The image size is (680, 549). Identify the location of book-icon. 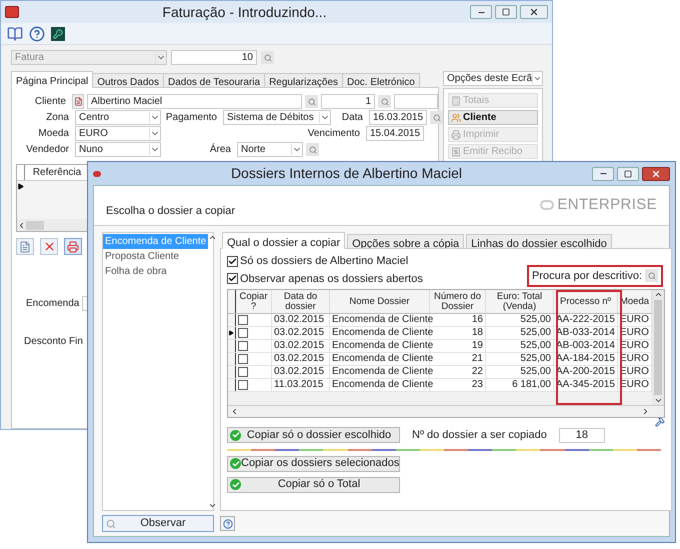
(15, 34).